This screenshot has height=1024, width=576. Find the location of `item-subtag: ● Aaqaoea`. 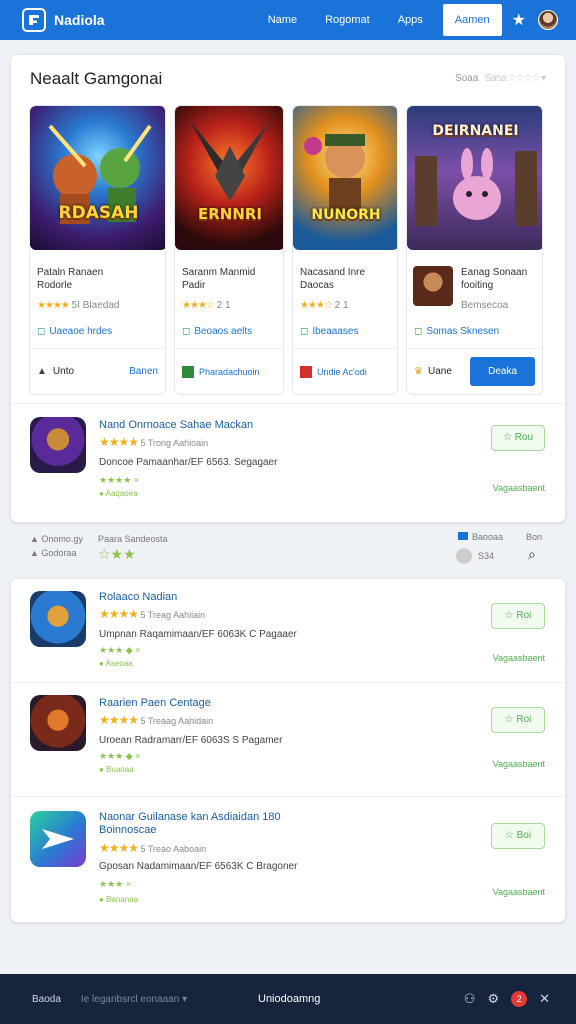

item-subtag: ● Aaqaoea is located at coordinates (118, 493).